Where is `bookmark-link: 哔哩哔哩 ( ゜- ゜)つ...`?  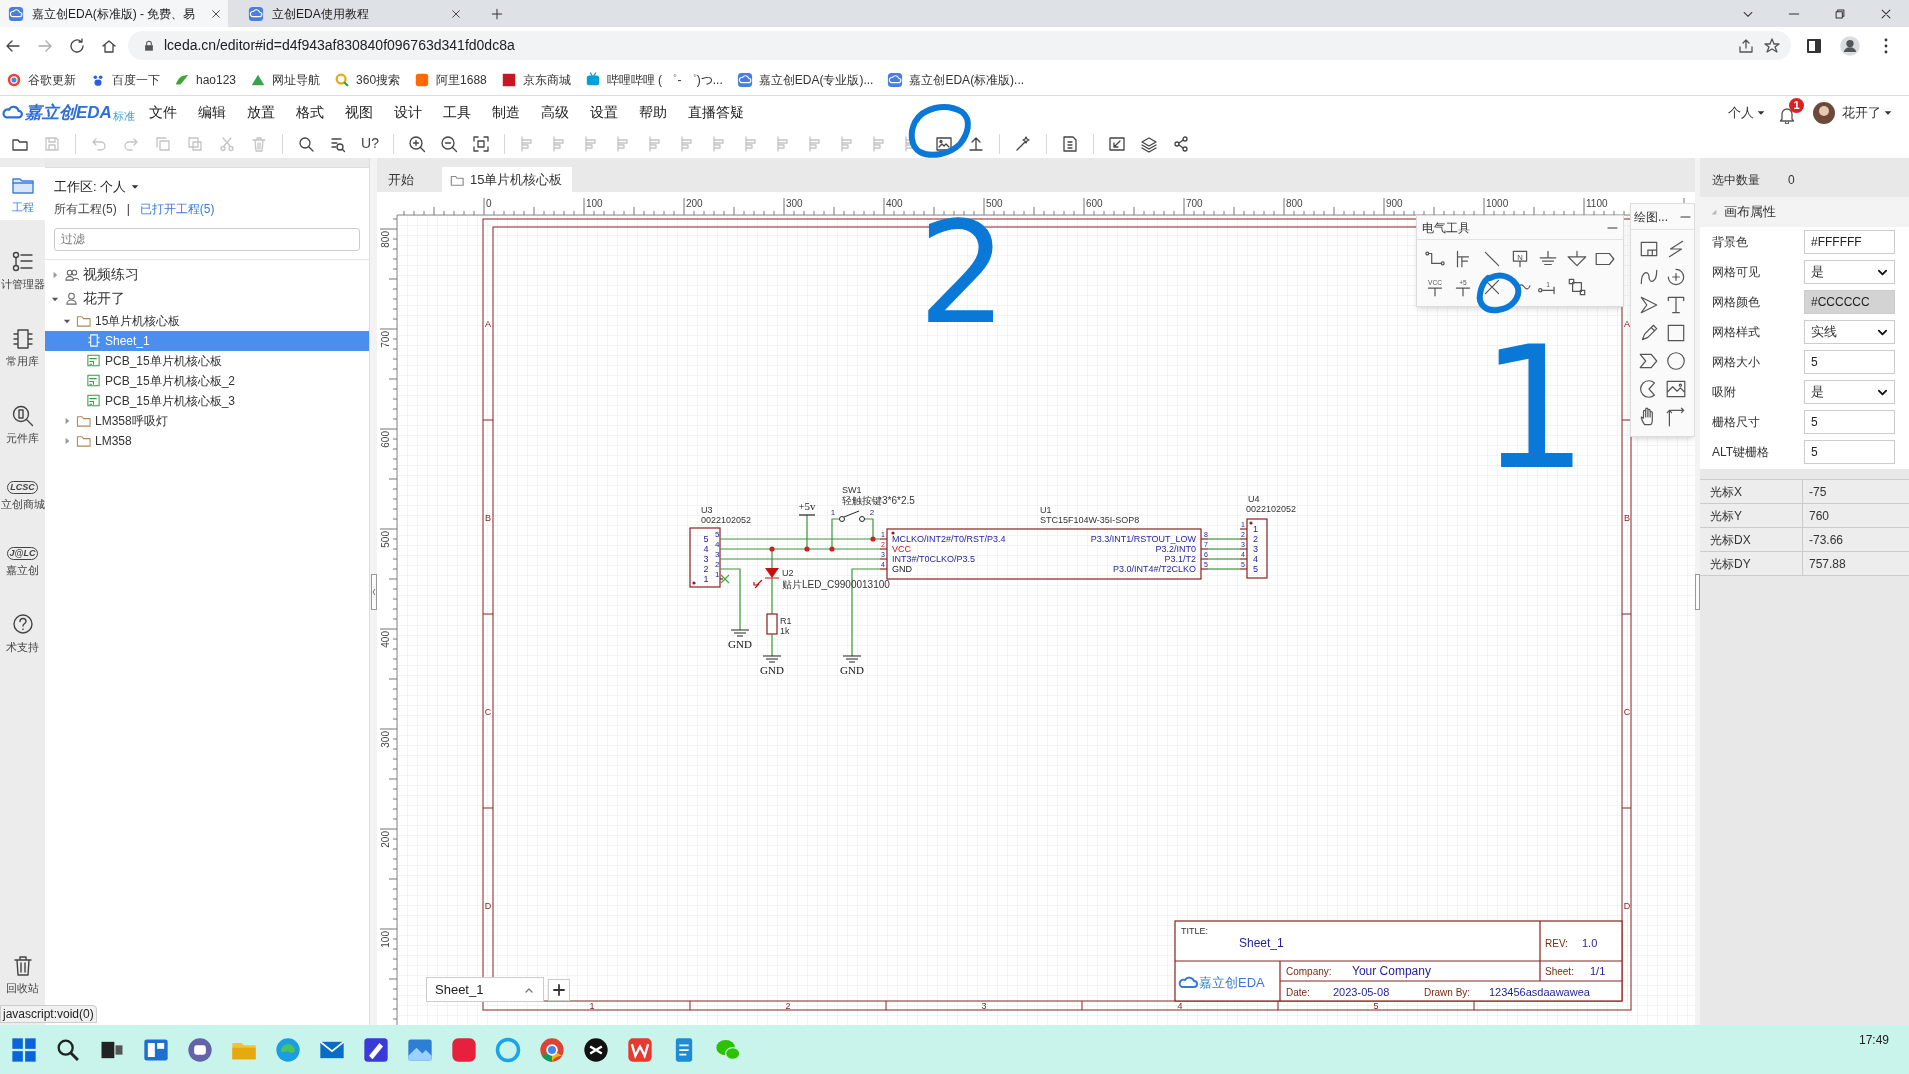 bookmark-link: 哔哩哔哩 ( ゜- ゜)つ... is located at coordinates (653, 79).